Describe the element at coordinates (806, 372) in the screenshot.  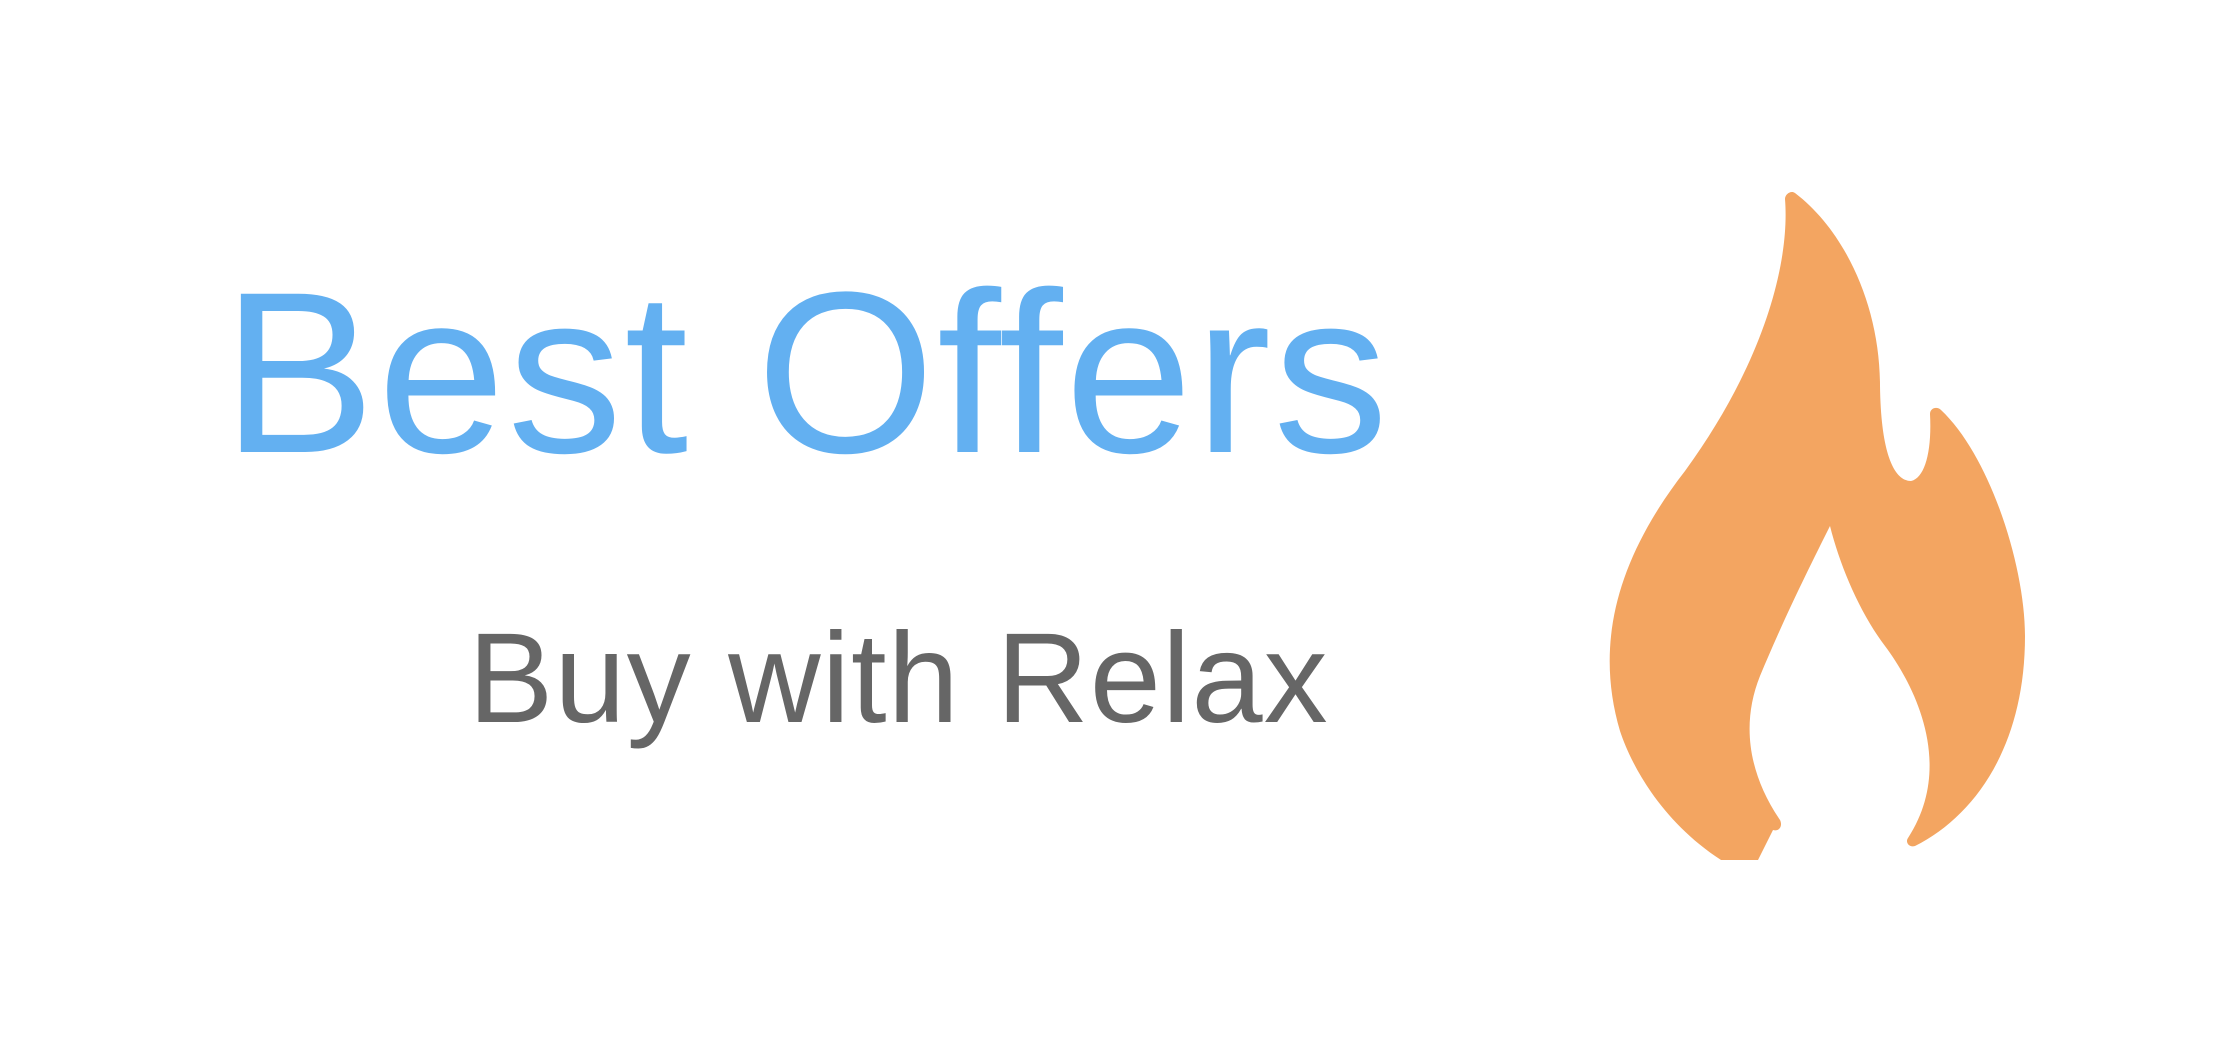
I see `headline: Best Offers` at that location.